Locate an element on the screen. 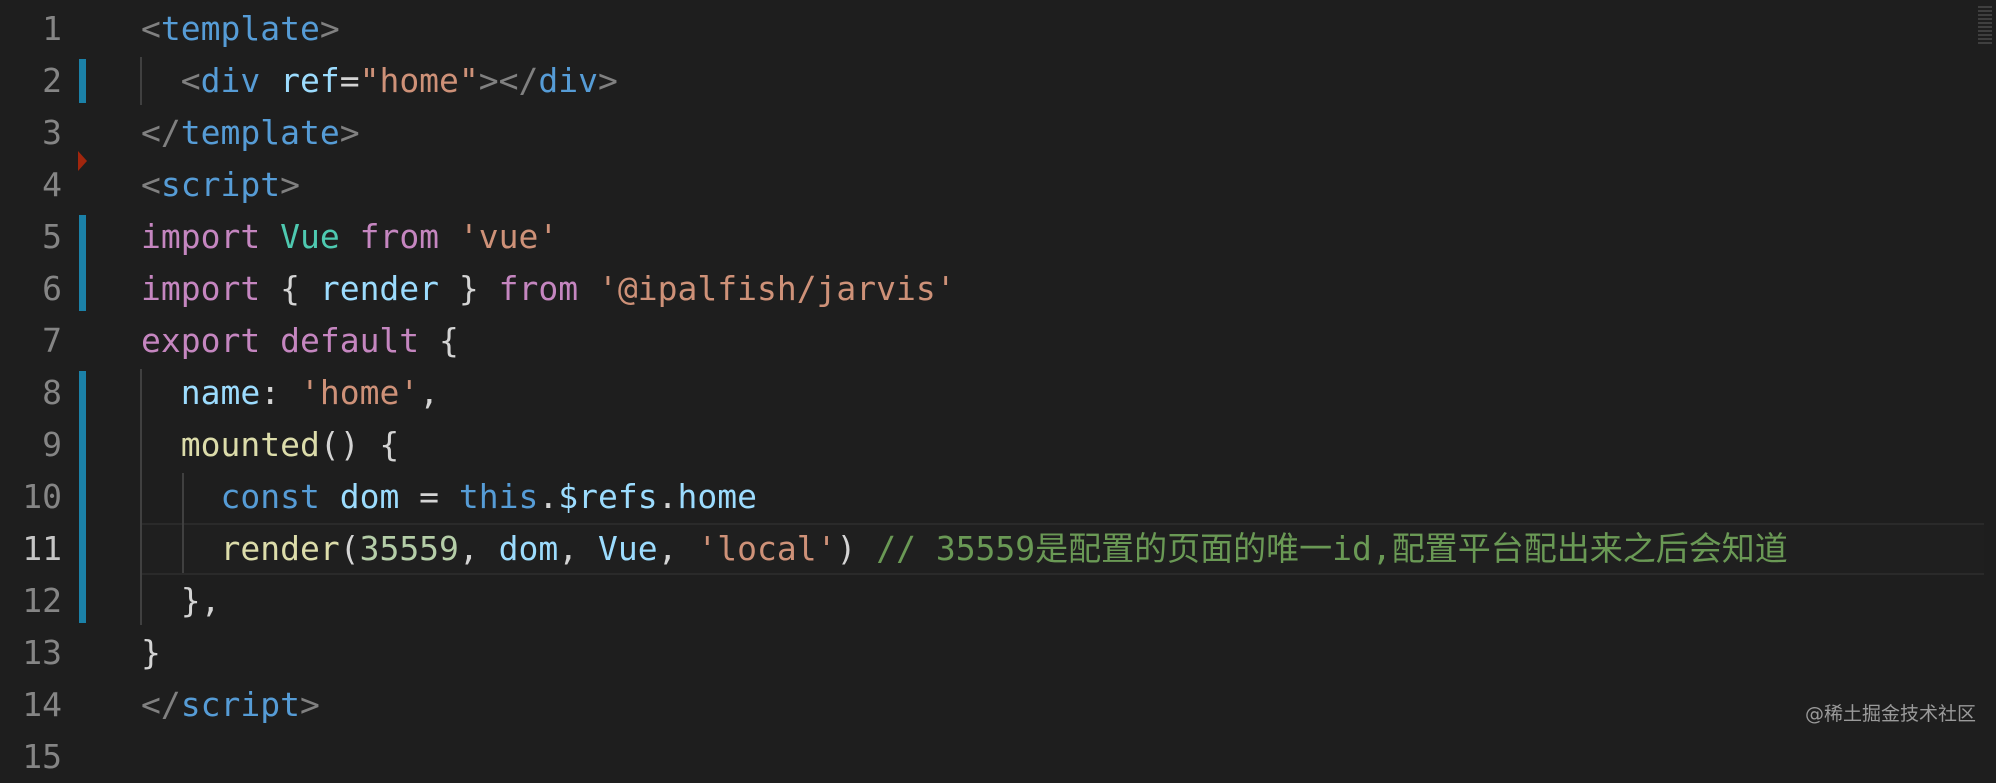 The width and height of the screenshot is (1996, 783). code-token: name is located at coordinates (220, 392).